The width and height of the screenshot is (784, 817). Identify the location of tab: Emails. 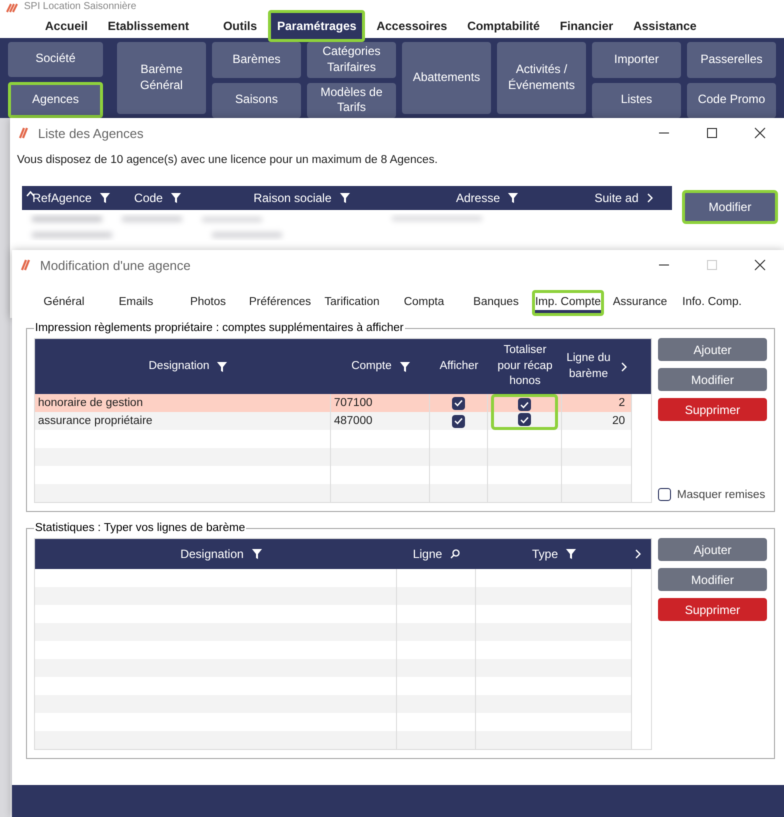
(136, 303).